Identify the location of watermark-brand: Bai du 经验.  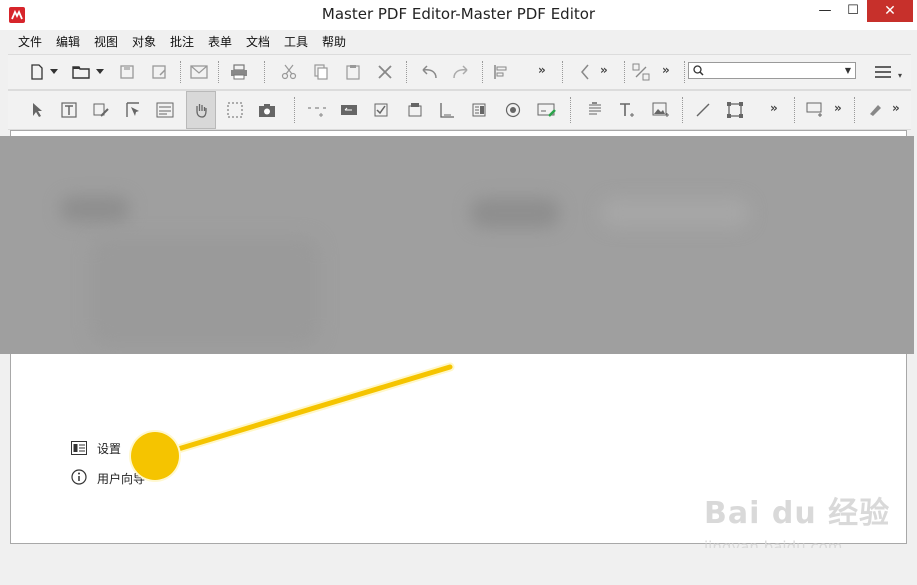
(797, 513).